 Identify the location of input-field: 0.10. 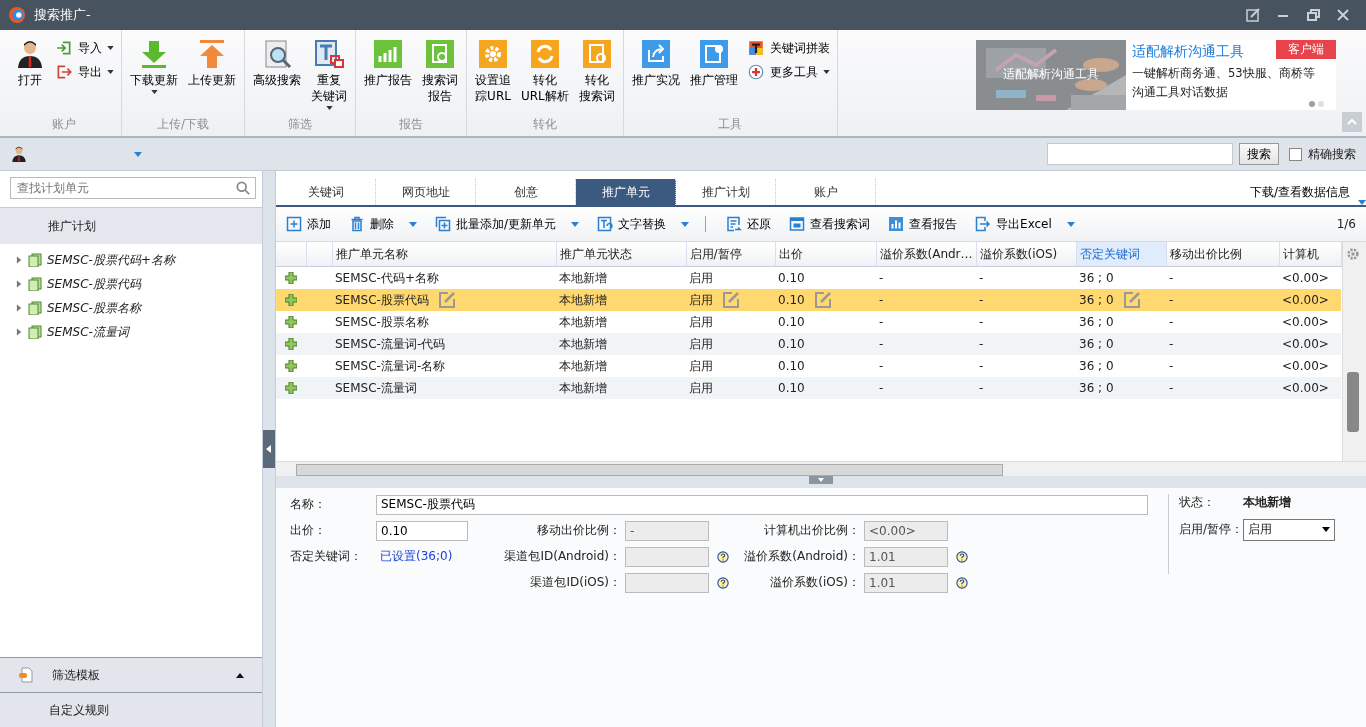
(422, 530).